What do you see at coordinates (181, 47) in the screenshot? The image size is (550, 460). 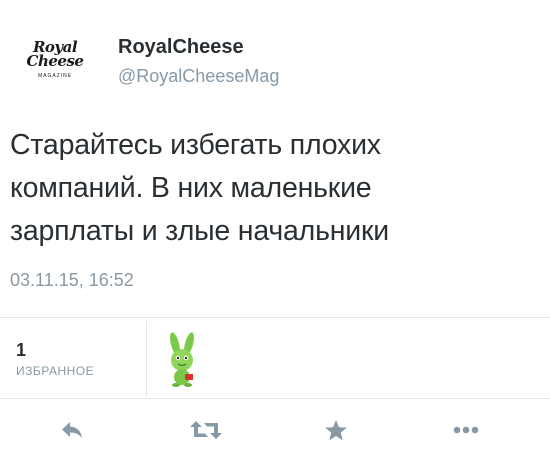 I see `account-display-name: RoyalCheese` at bounding box center [181, 47].